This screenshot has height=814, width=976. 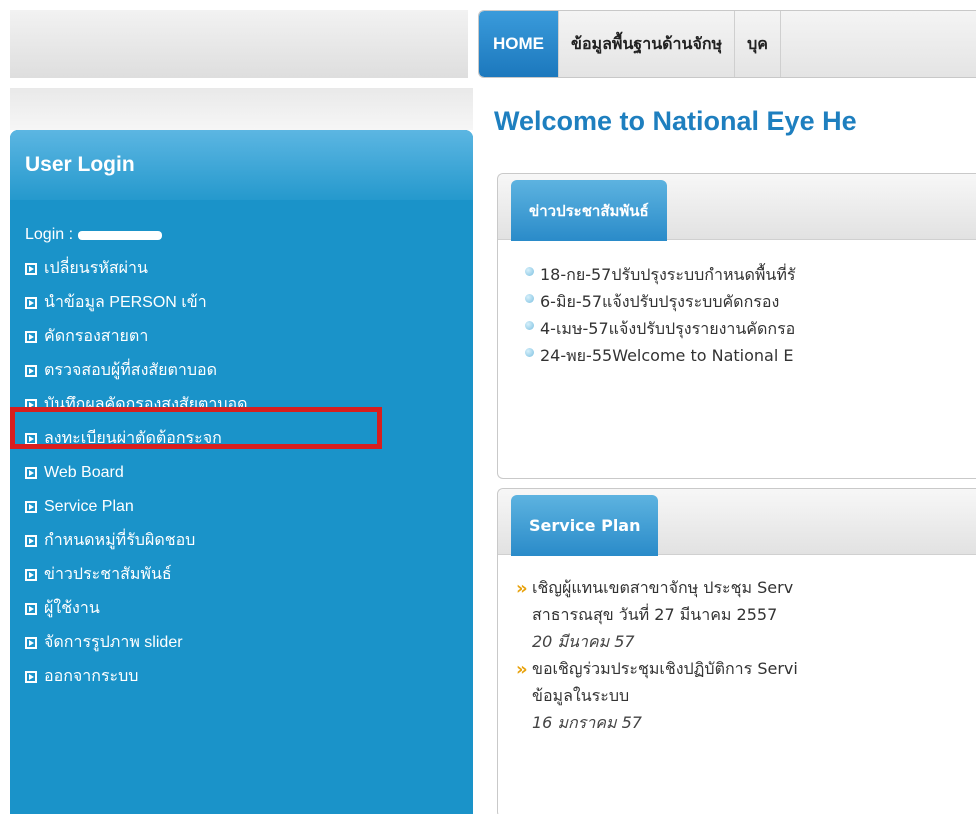 What do you see at coordinates (663, 587) in the screenshot?
I see `plan-item-text: เชิญผู้แทนเขตสาขาจักษุ ประชุม Serv` at bounding box center [663, 587].